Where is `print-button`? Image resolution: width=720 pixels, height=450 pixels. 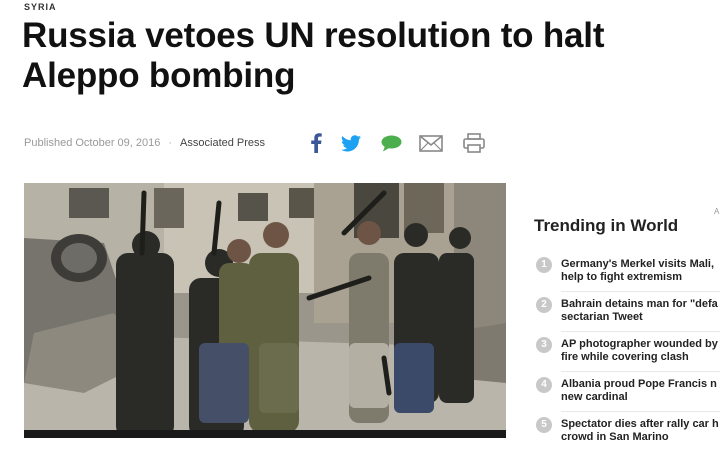
print-button is located at coordinates (474, 143).